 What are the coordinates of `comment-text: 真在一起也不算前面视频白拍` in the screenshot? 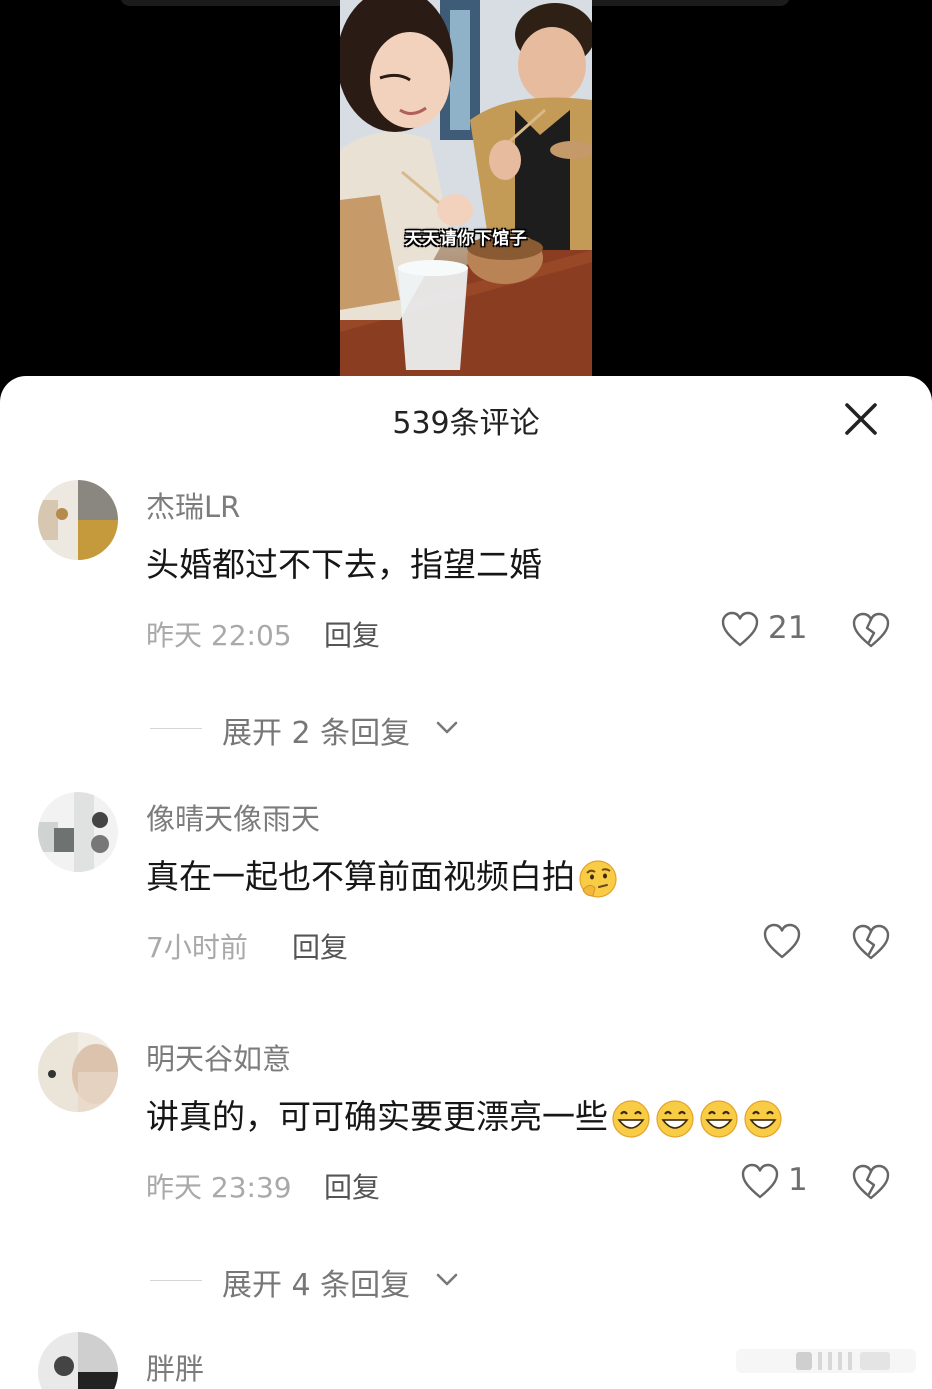 It's located at (382, 875).